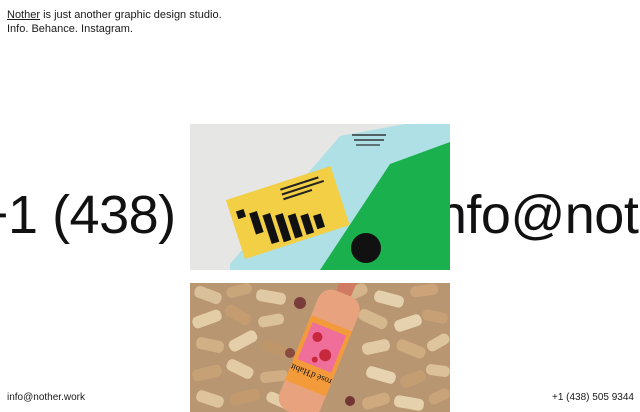 Image resolution: width=640 pixels, height=412 pixels. Describe the element at coordinates (54, 29) in the screenshot. I see `behance-link: Behance.` at that location.